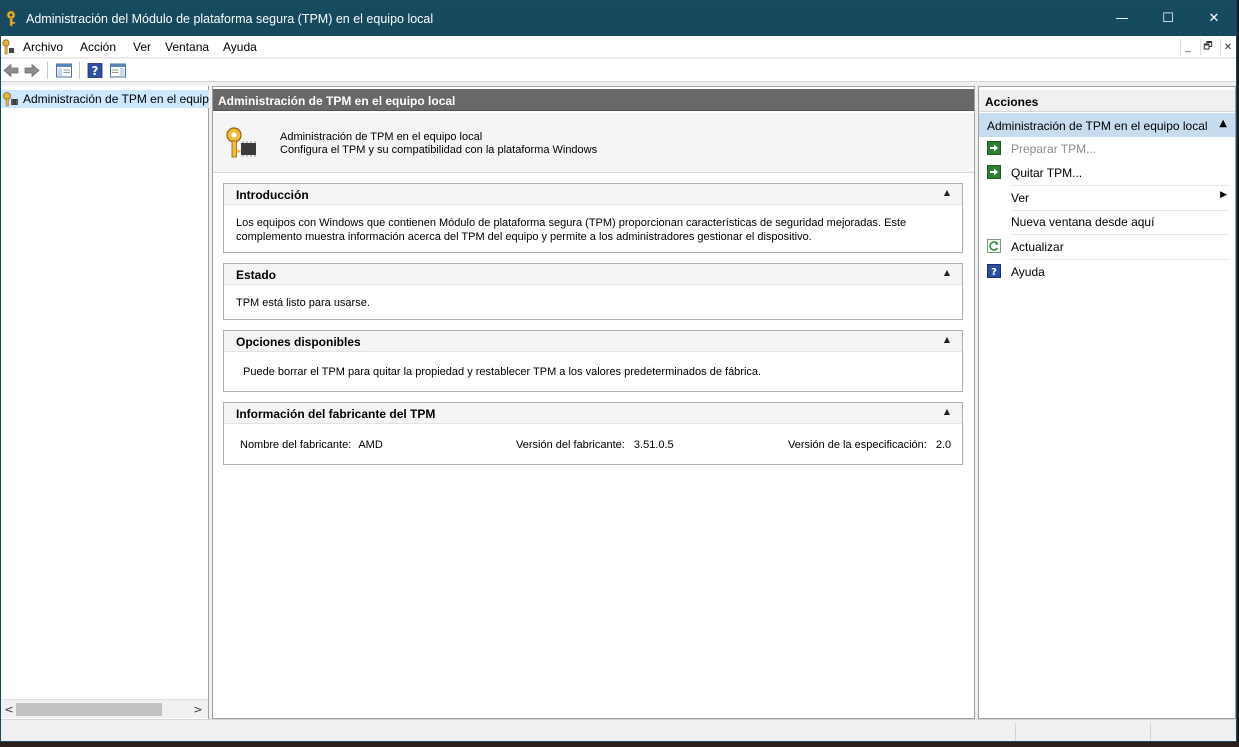 Image resolution: width=1239 pixels, height=747 pixels. What do you see at coordinates (43, 47) in the screenshot?
I see `menu-archivo: Archivo` at bounding box center [43, 47].